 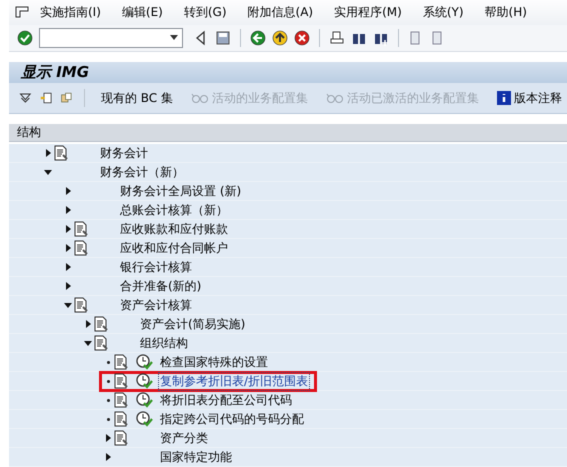 I want to click on tree-item: 合并准备(新的), so click(x=161, y=286).